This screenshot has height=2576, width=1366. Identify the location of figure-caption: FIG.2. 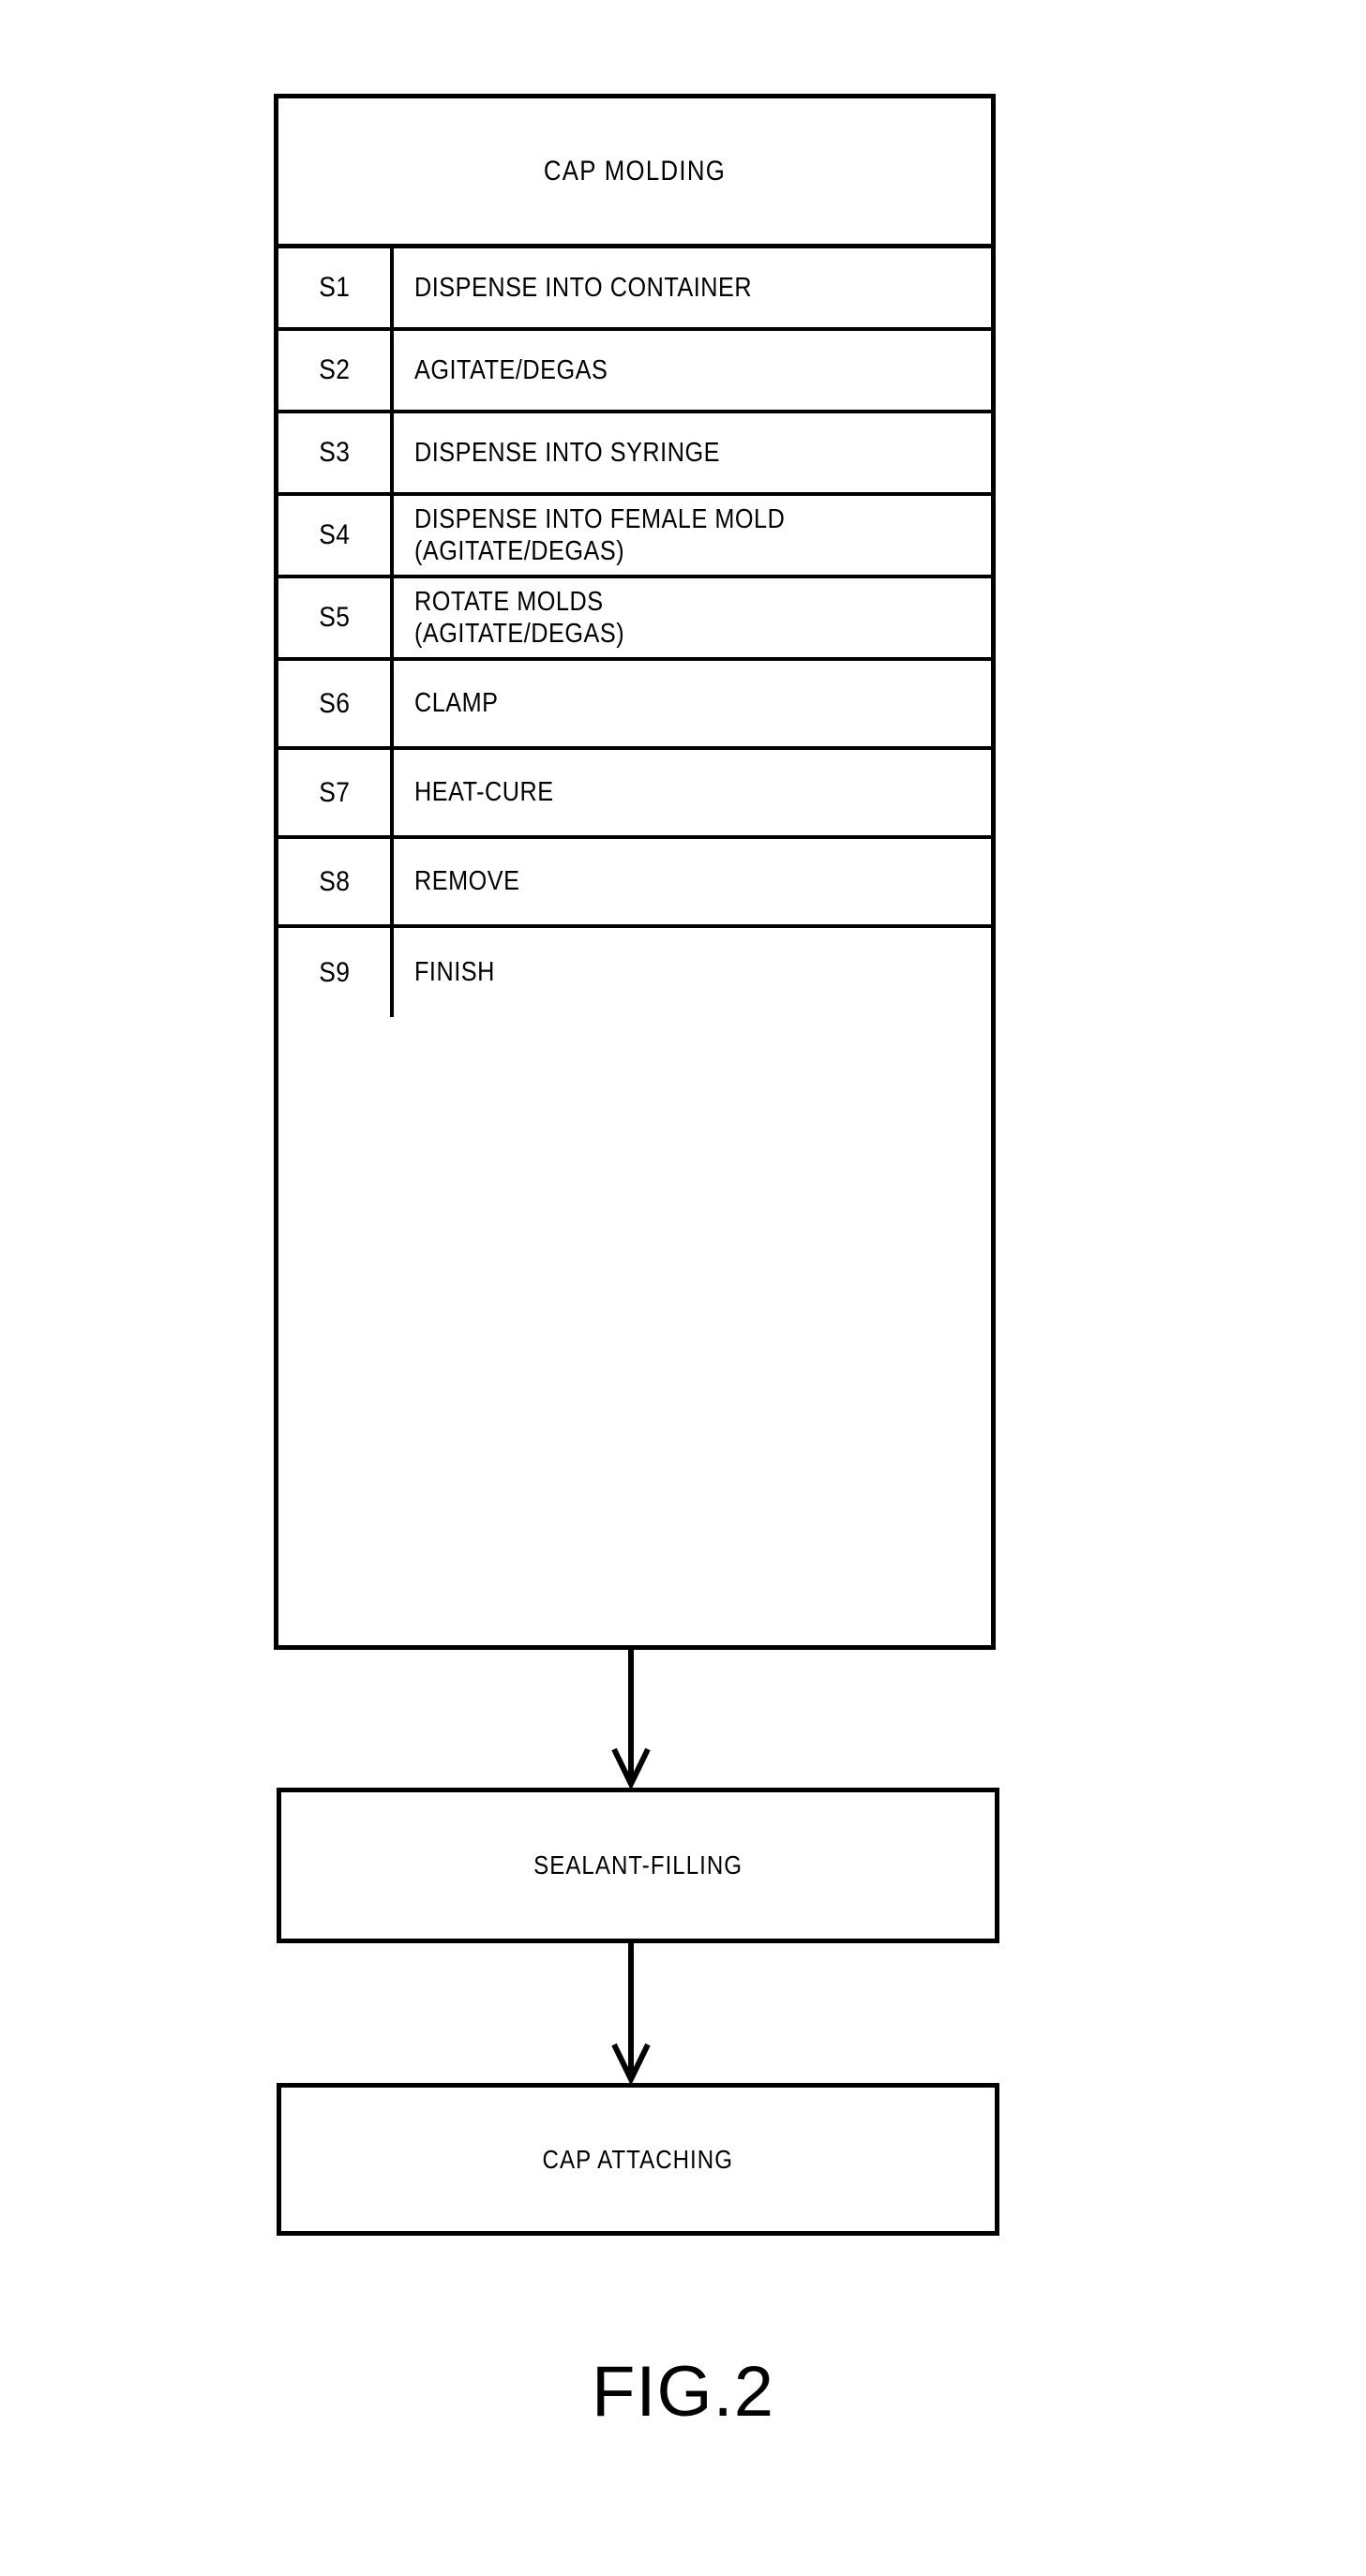
(683, 2392).